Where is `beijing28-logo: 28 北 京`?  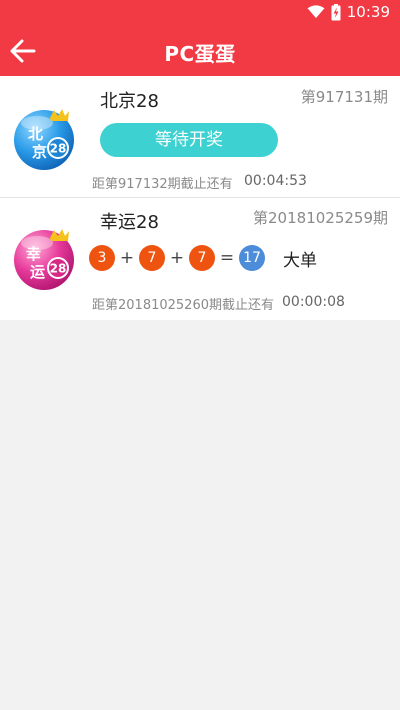
beijing28-logo: 28 北 京 is located at coordinates (44, 138).